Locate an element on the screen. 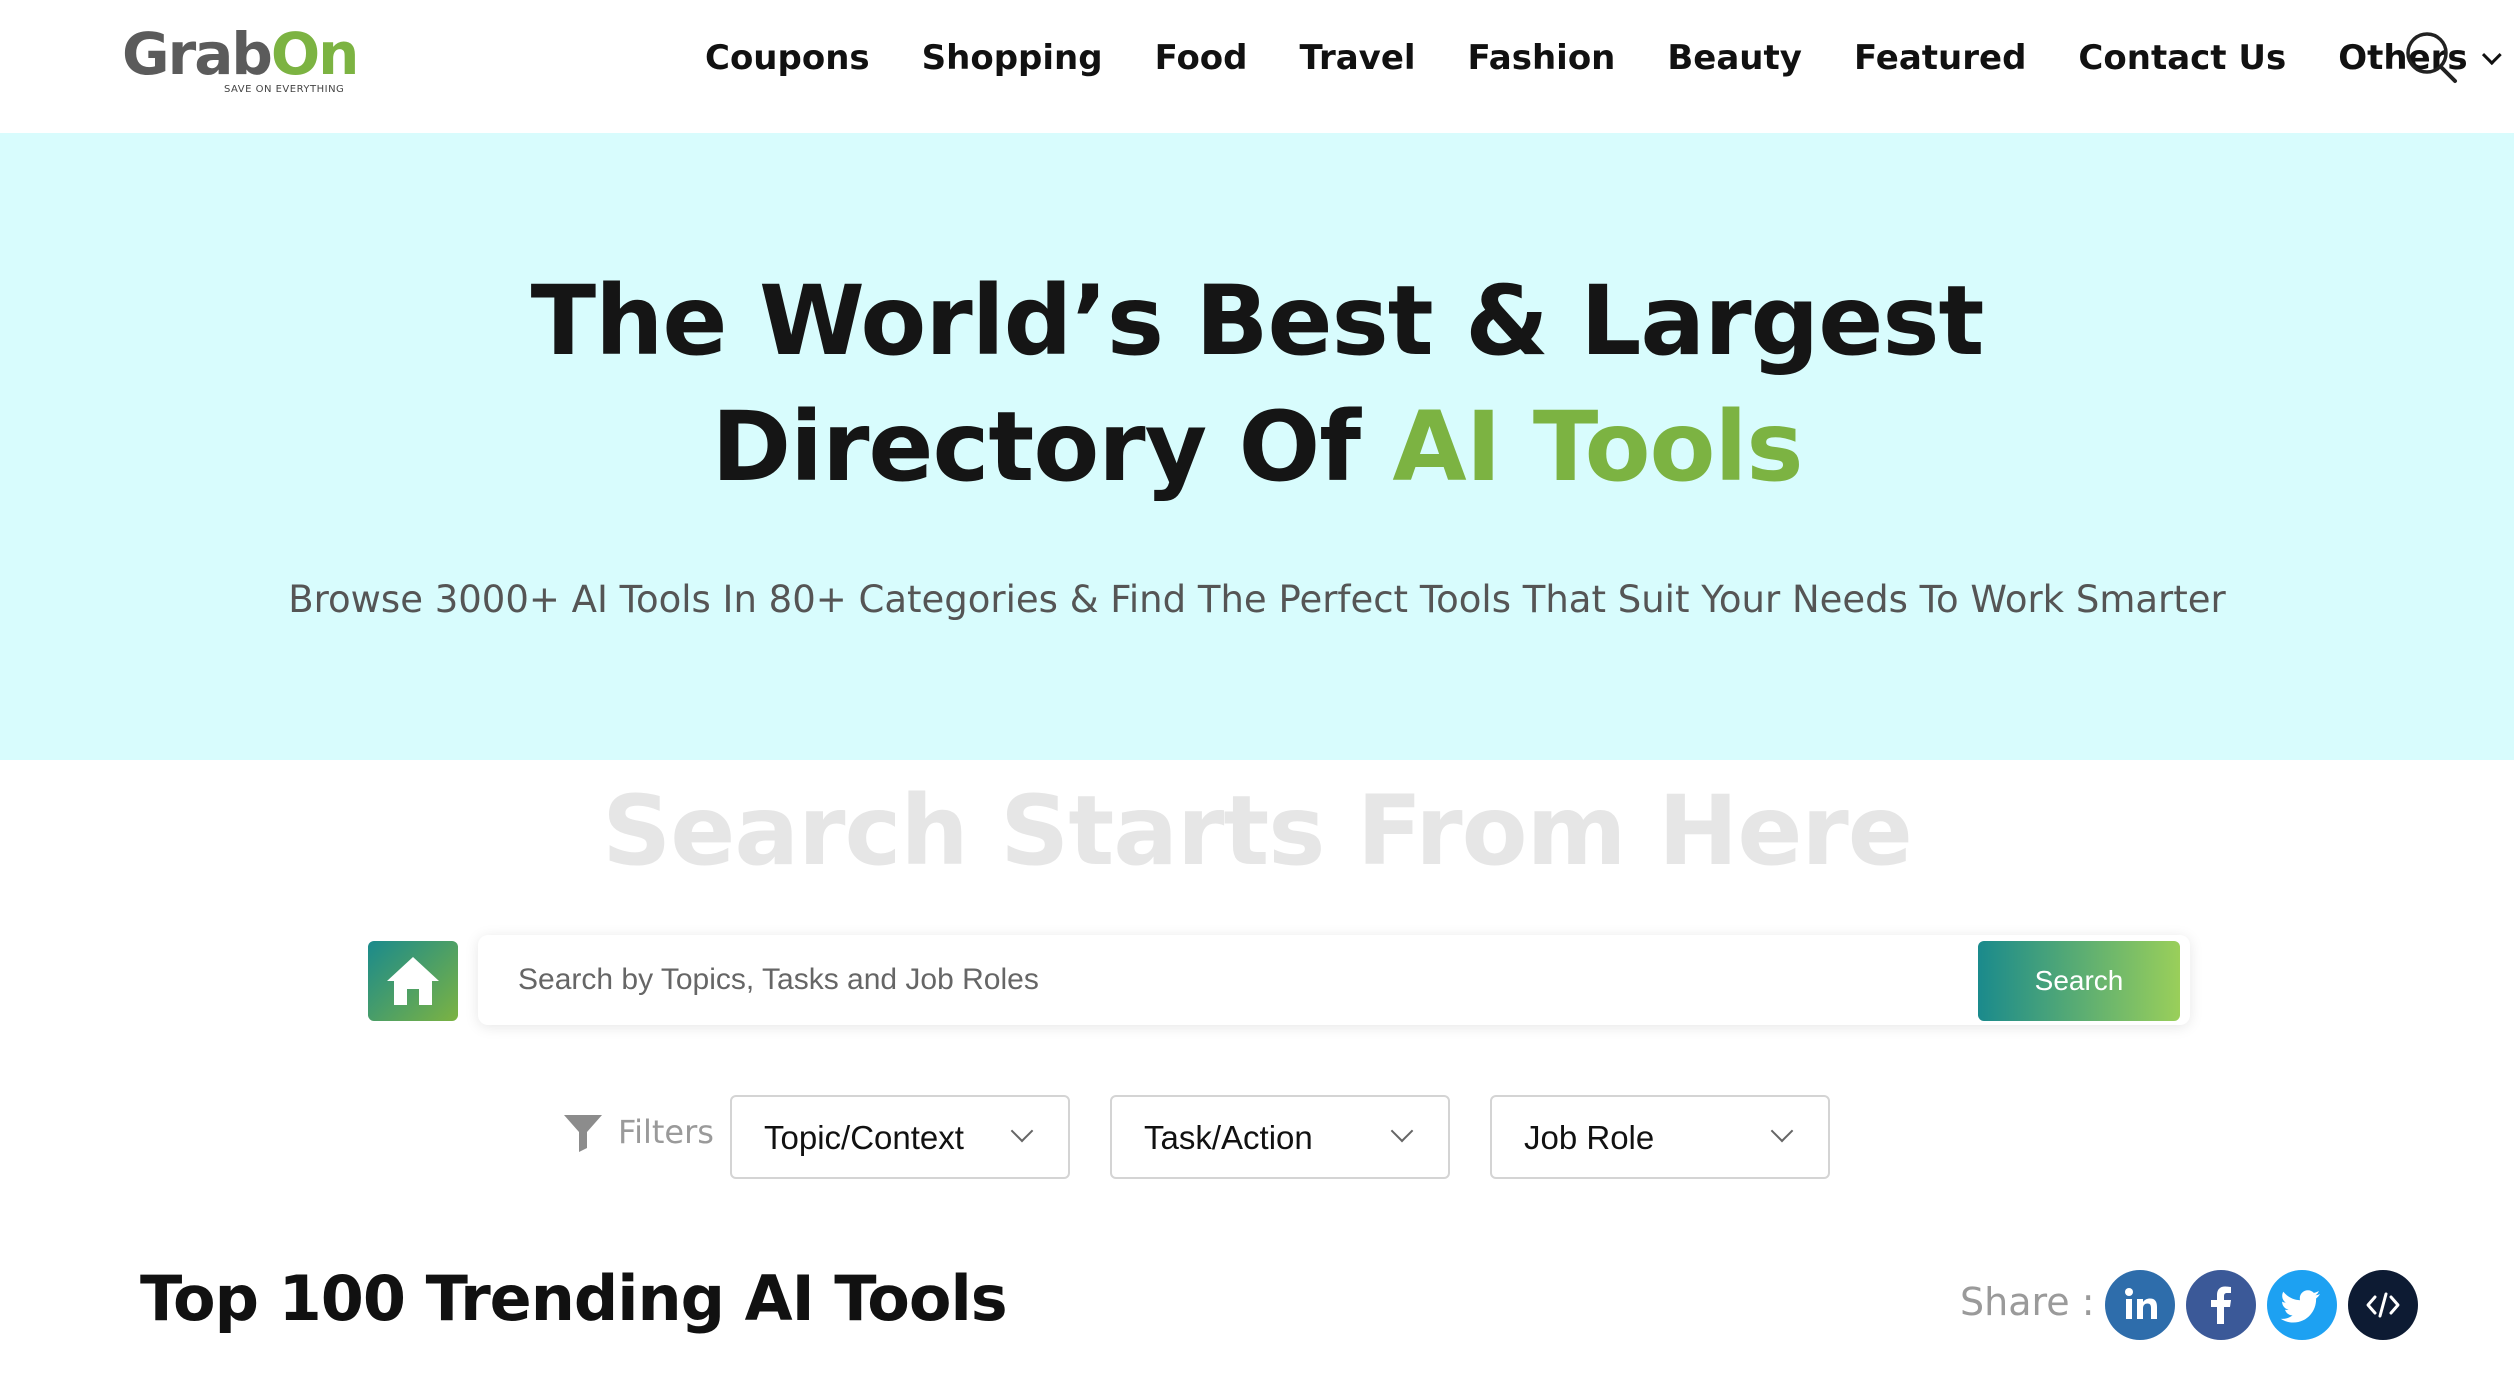 The image size is (2514, 1378). hero-title-line2: Directory Of AI Tools is located at coordinates (1257, 447).